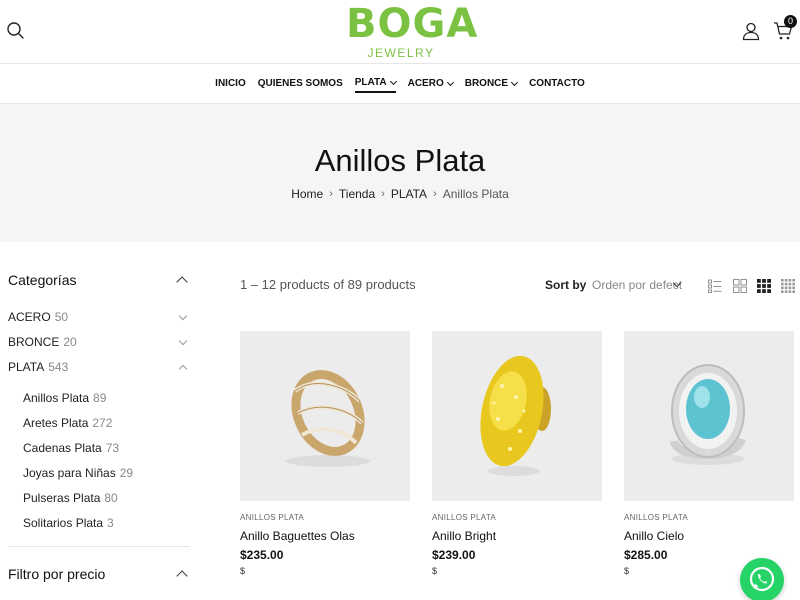 The width and height of the screenshot is (800, 600). Describe the element at coordinates (425, 83) in the screenshot. I see `nav-label: ACERO` at that location.